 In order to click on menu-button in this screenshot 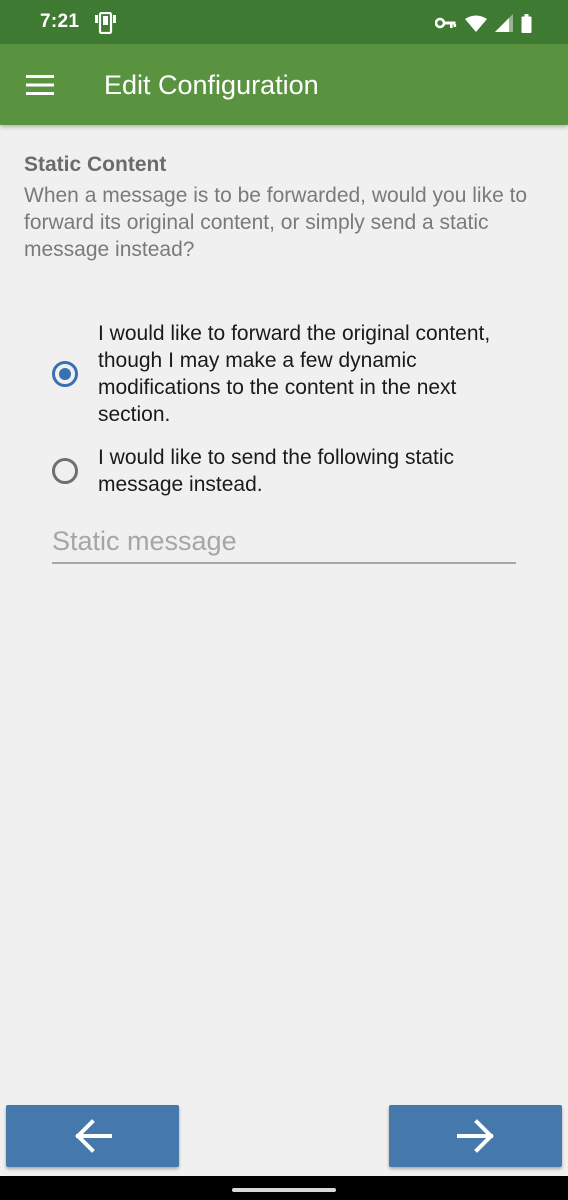, I will do `click(40, 85)`.